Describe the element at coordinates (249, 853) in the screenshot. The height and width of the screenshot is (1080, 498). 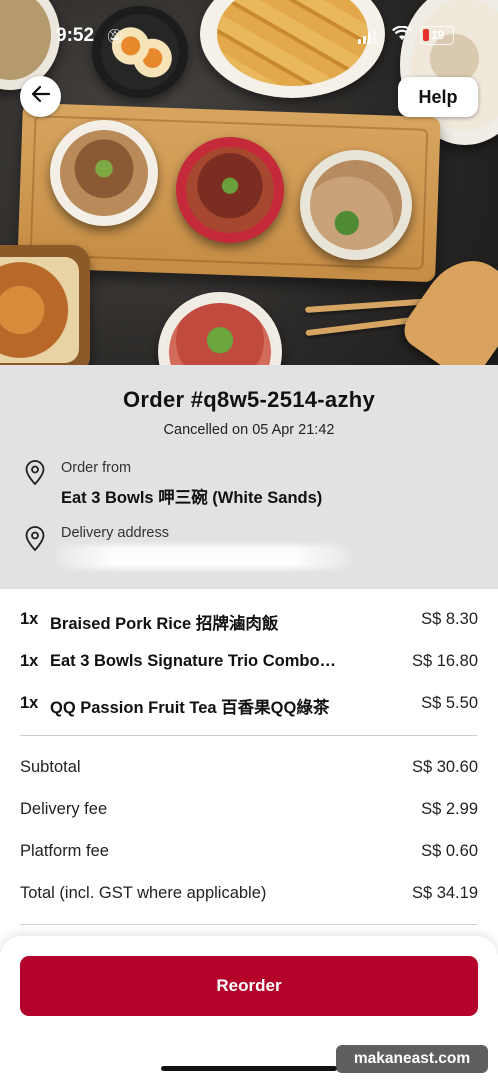
I see `platform-fee-row: Platform fee S$ 0.60` at that location.